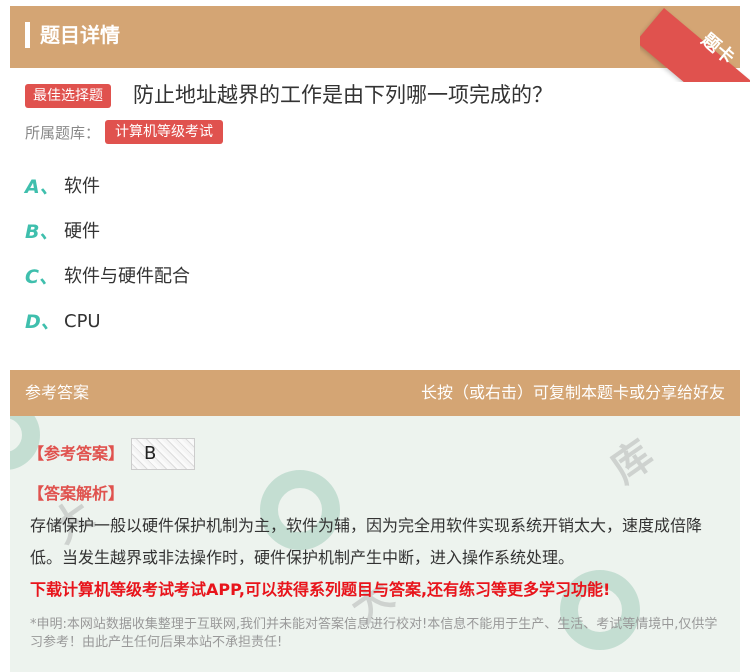  What do you see at coordinates (375, 393) in the screenshot?
I see `answer-panel-header: 参考答案 长按（或右击）可复制本题卡或分享给好友` at bounding box center [375, 393].